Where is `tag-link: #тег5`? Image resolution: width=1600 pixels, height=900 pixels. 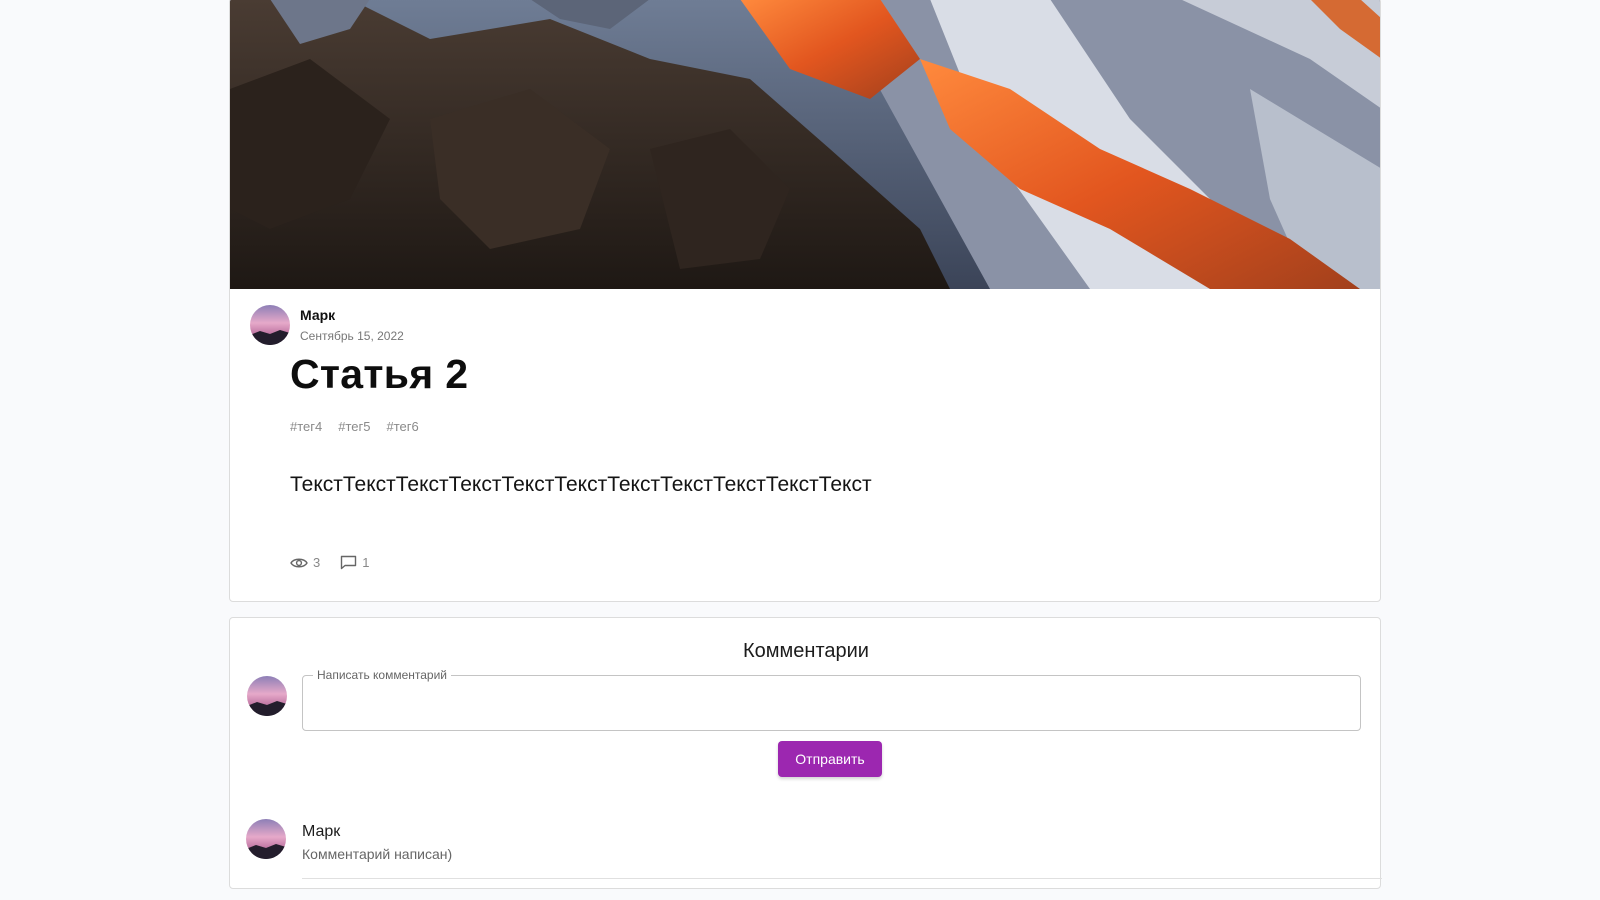 tag-link: #тег5 is located at coordinates (354, 426).